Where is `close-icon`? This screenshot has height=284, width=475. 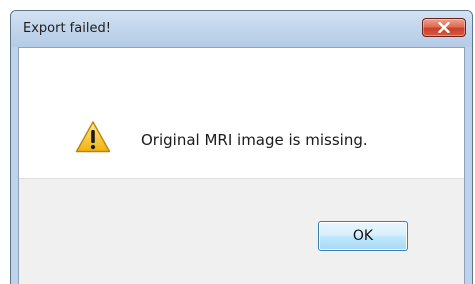 close-icon is located at coordinates (444, 27).